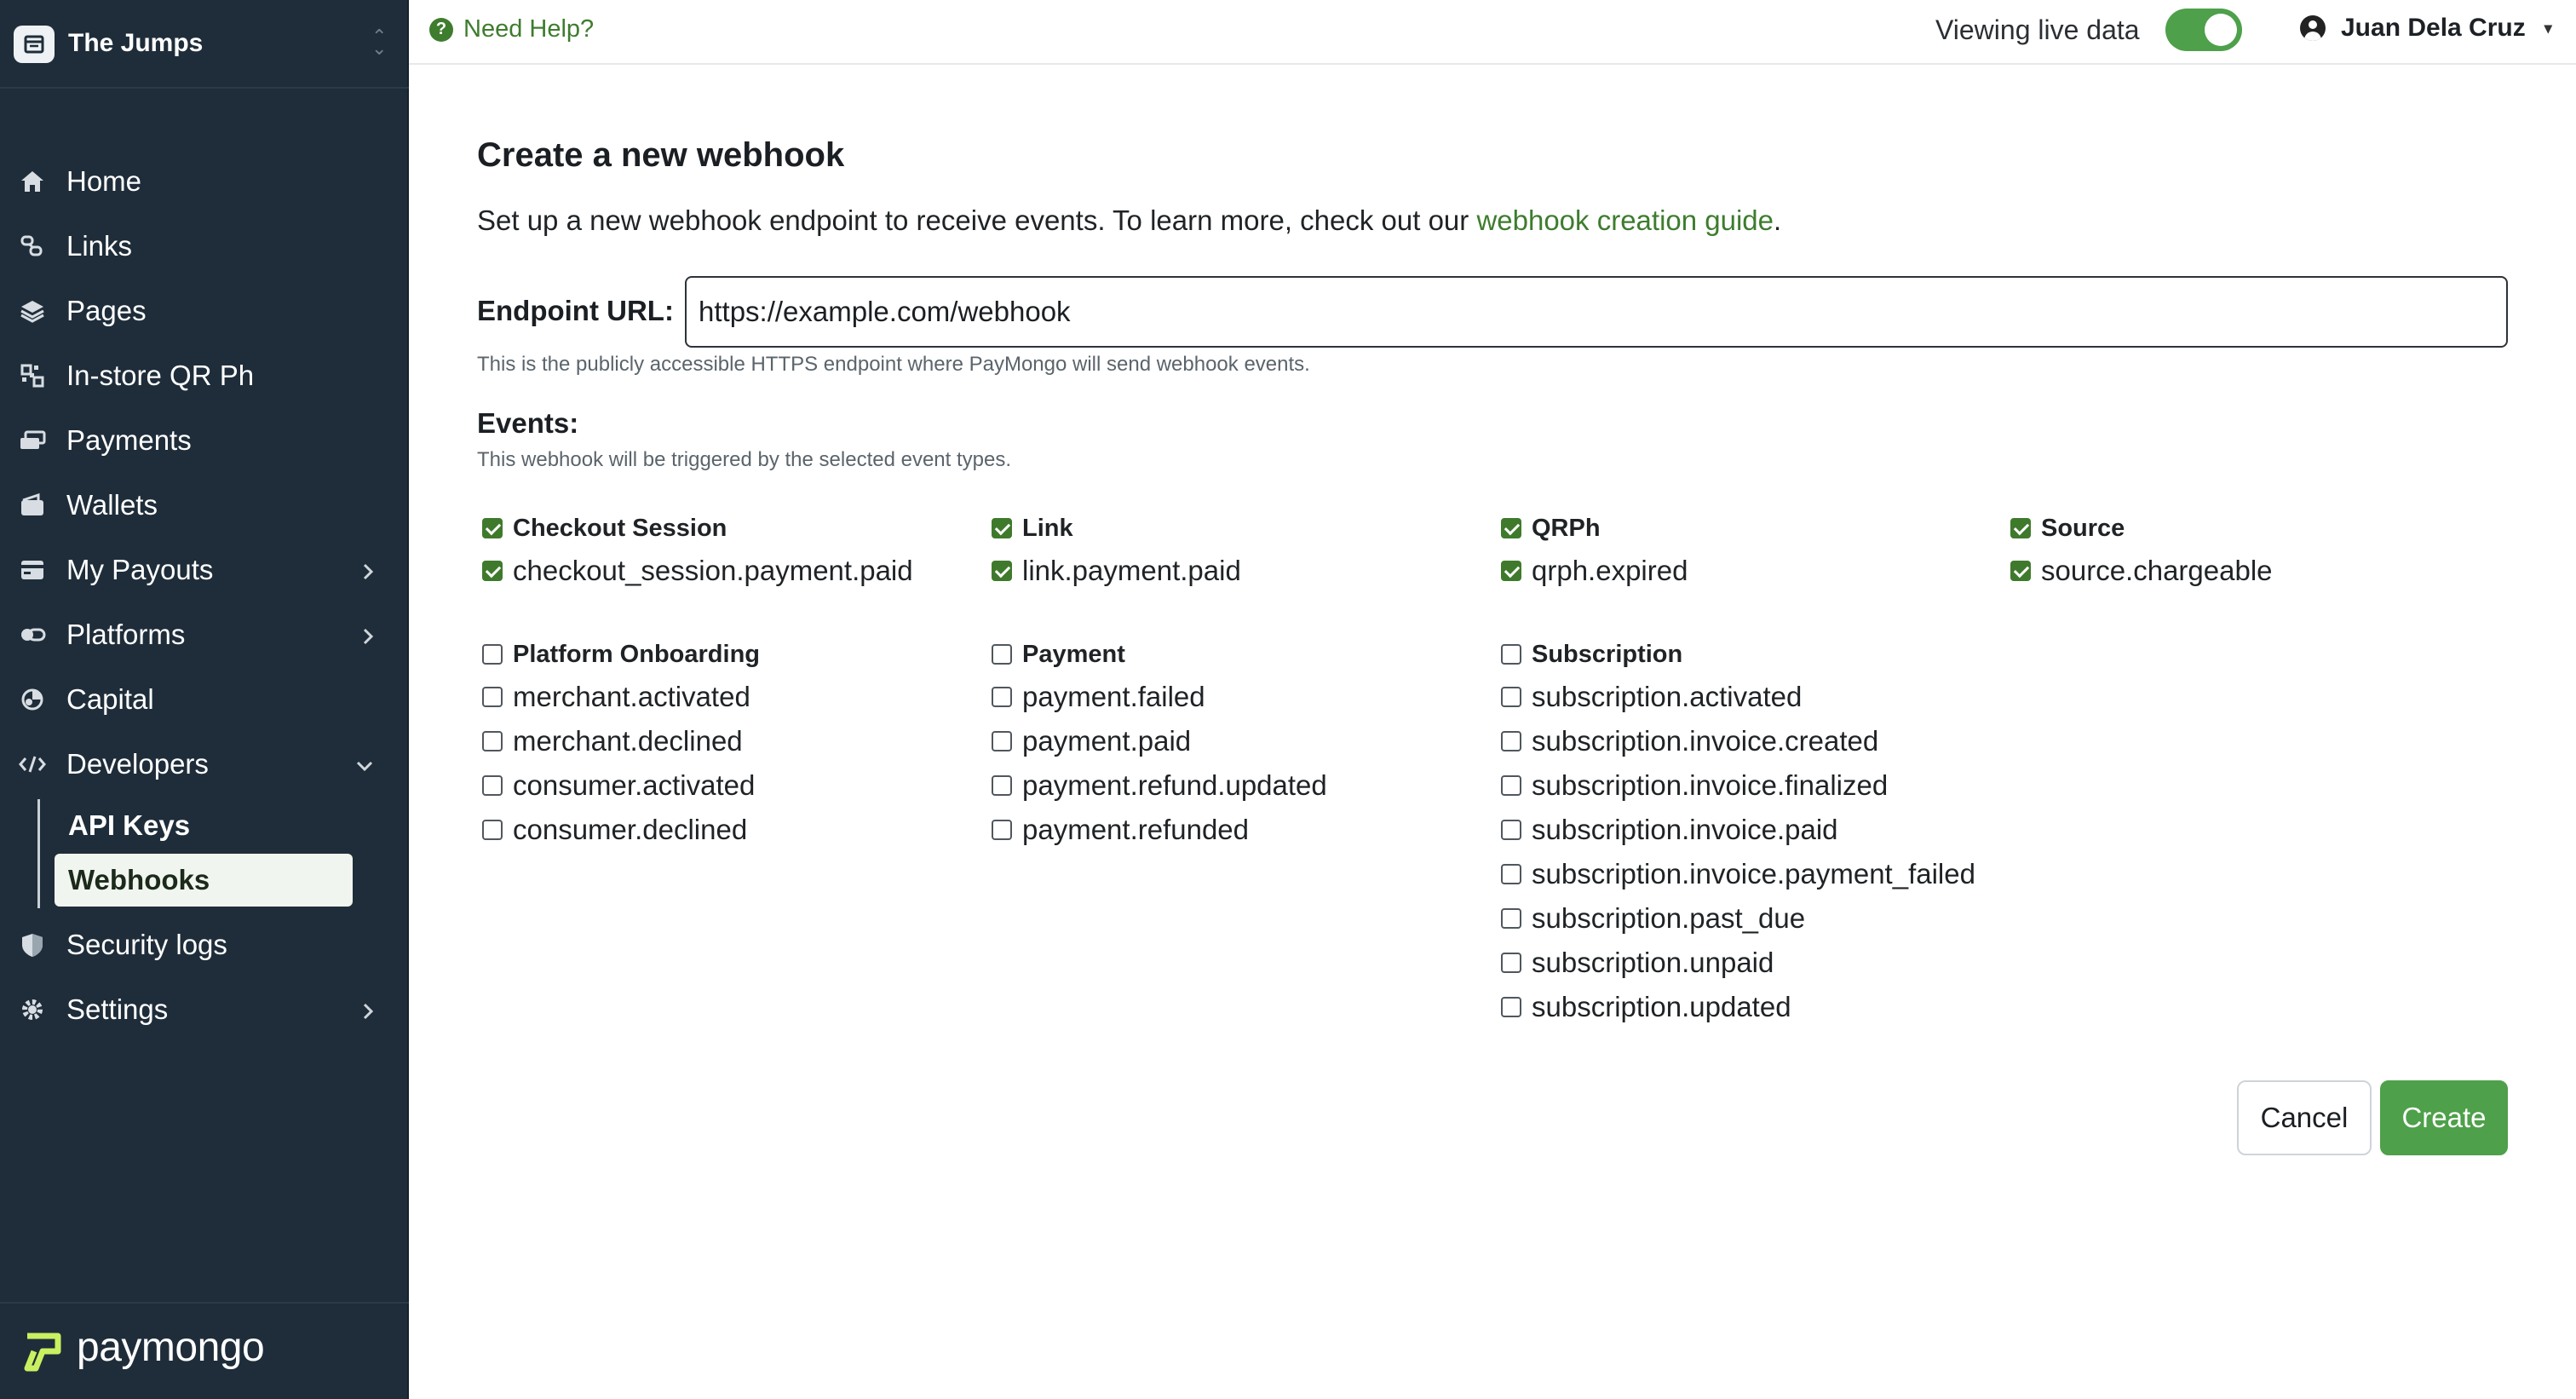 The height and width of the screenshot is (1399, 2576). I want to click on event-checkbox-row: source.chargeable, so click(2142, 571).